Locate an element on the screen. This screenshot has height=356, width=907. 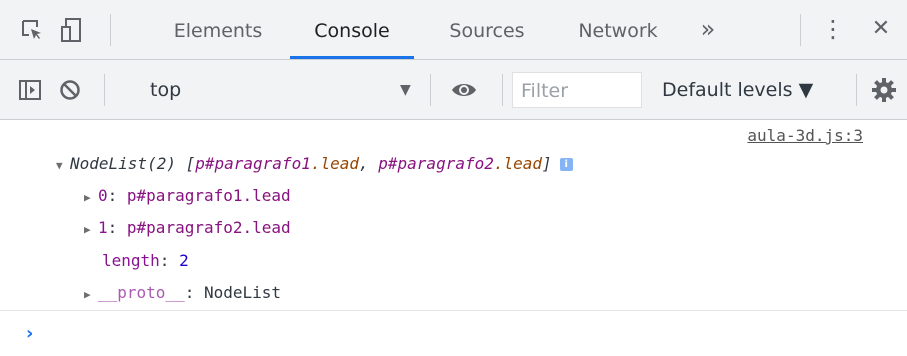
live-expression-button is located at coordinates (464, 90).